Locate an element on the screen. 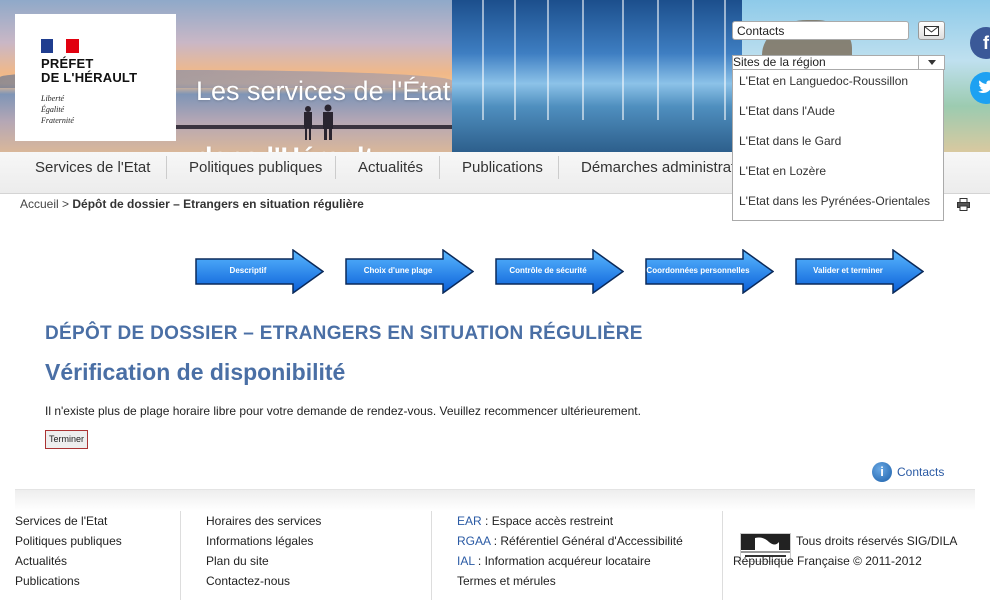 The height and width of the screenshot is (600, 990). contacts-search-input is located at coordinates (820, 30).